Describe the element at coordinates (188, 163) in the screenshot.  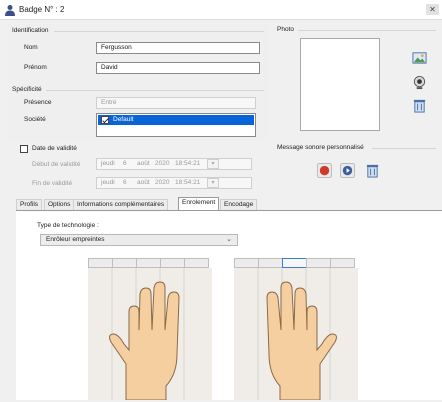
I see `debut-time: 18:54:21` at that location.